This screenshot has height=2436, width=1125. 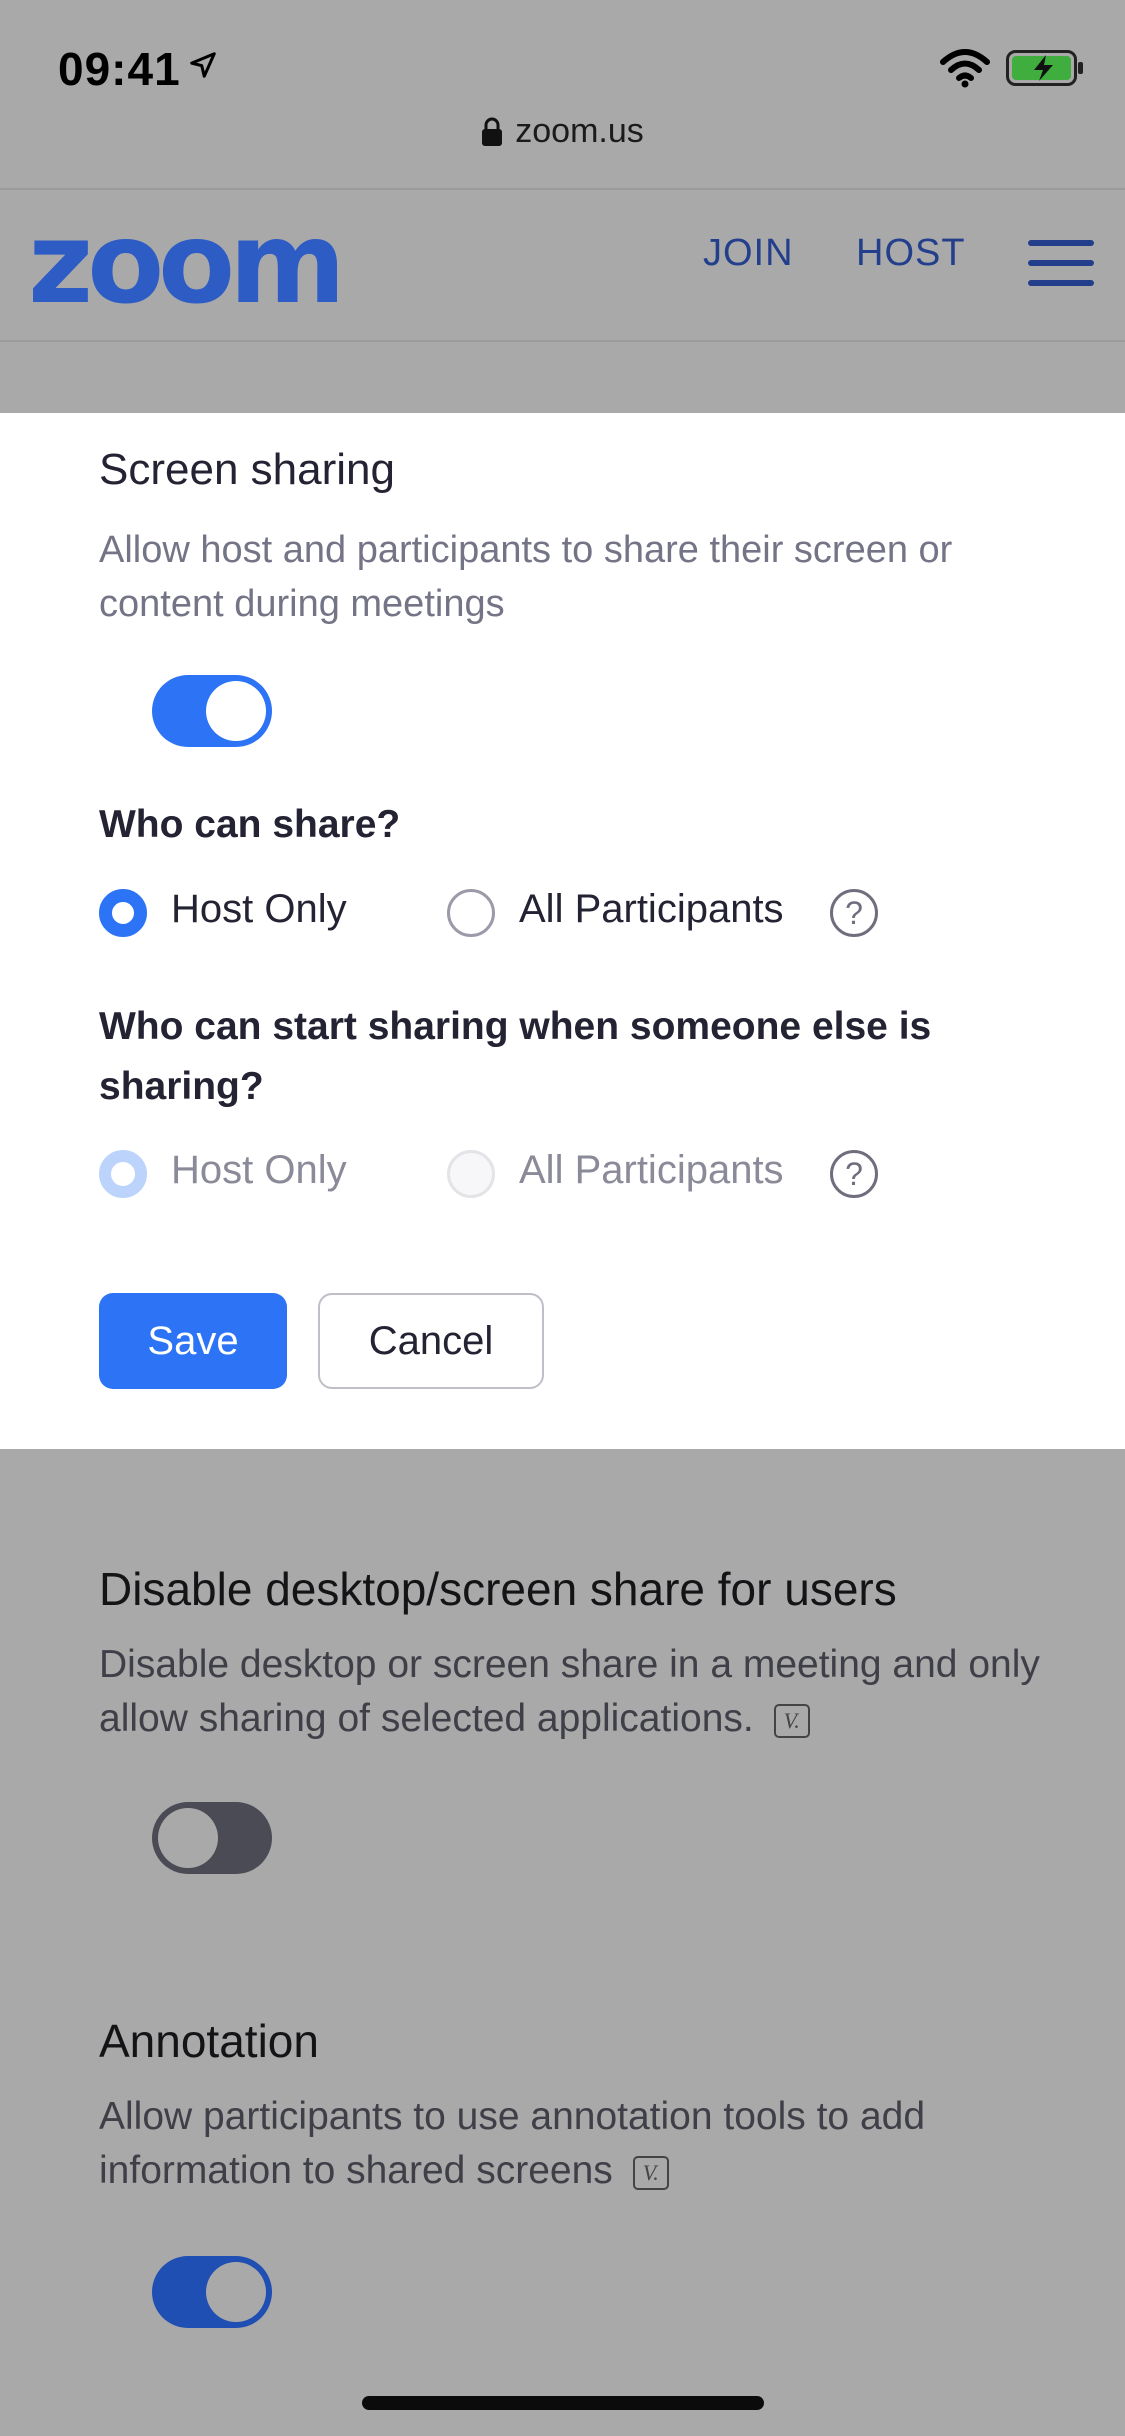 I want to click on disable-desktop-share-title: Disable desktop/screen share for users, so click(x=498, y=1589).